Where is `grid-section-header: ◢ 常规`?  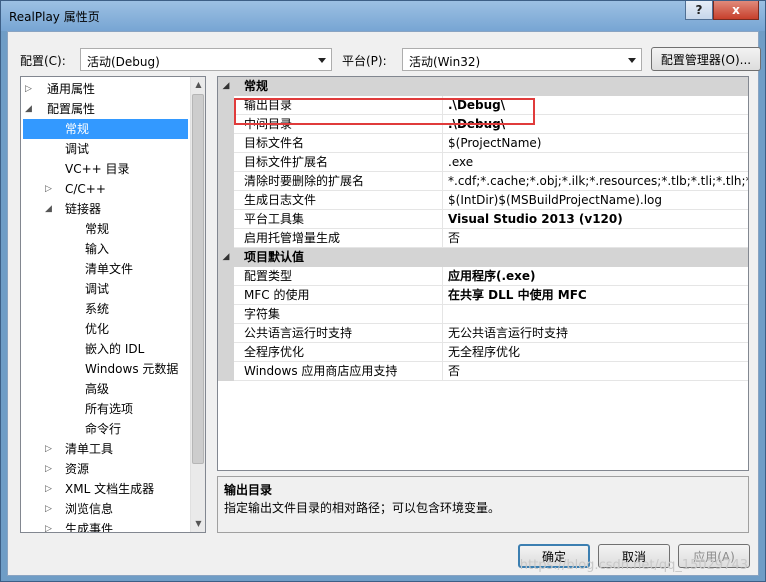
grid-section-header: ◢ 常规 is located at coordinates (483, 86).